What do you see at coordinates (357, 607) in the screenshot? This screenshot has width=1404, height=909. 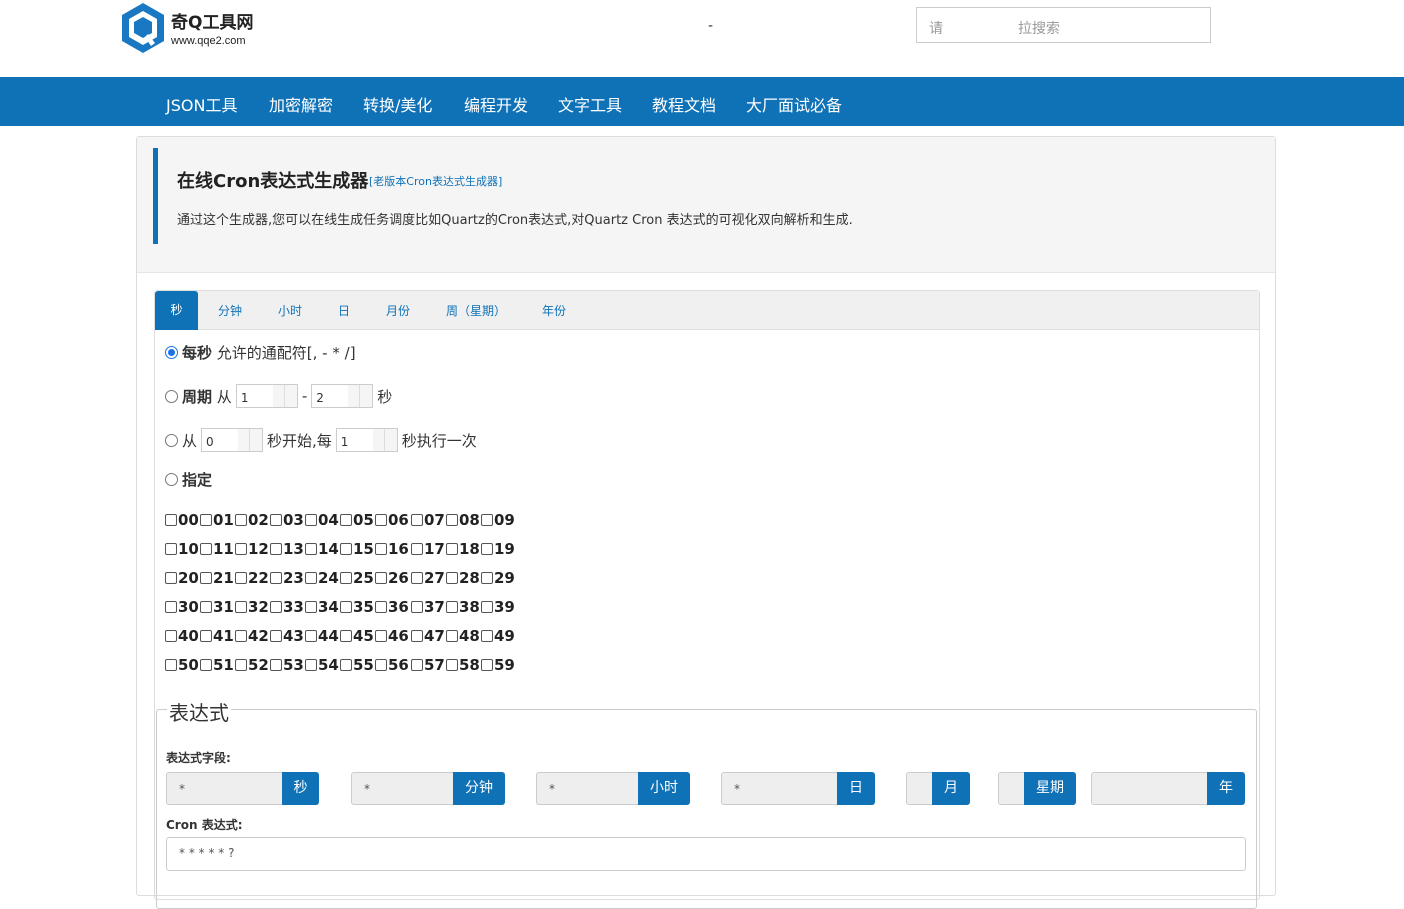 I see `second-checkbox: 35` at bounding box center [357, 607].